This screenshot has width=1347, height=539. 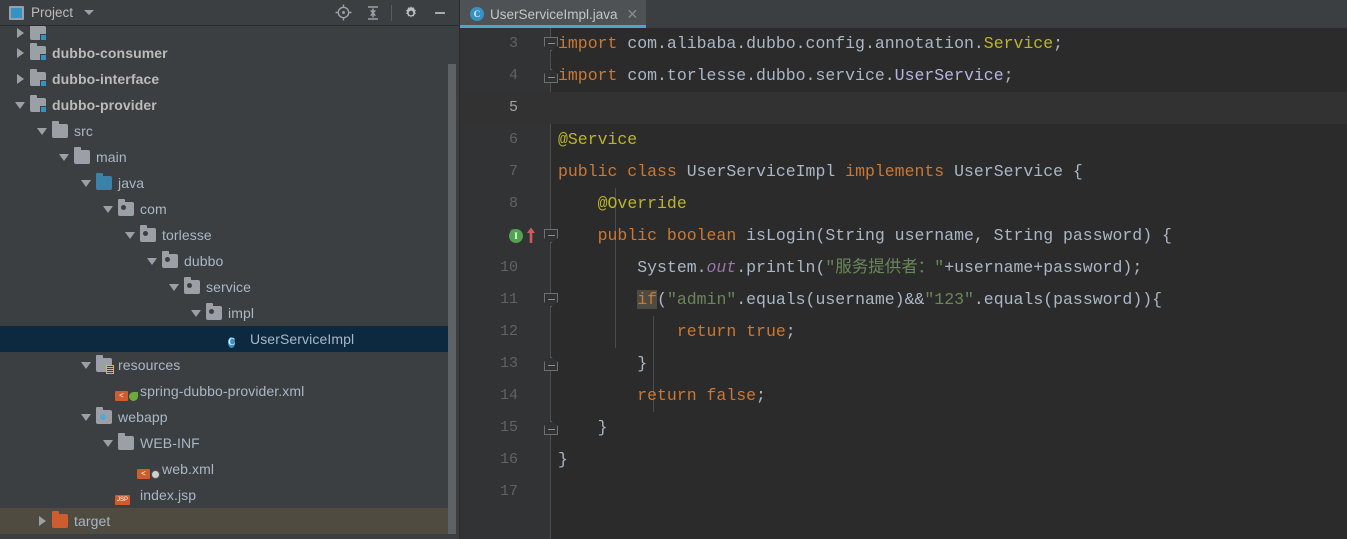 What do you see at coordinates (225, 495) in the screenshot?
I see `tree-item-index-jsp: JSP index.jsp` at bounding box center [225, 495].